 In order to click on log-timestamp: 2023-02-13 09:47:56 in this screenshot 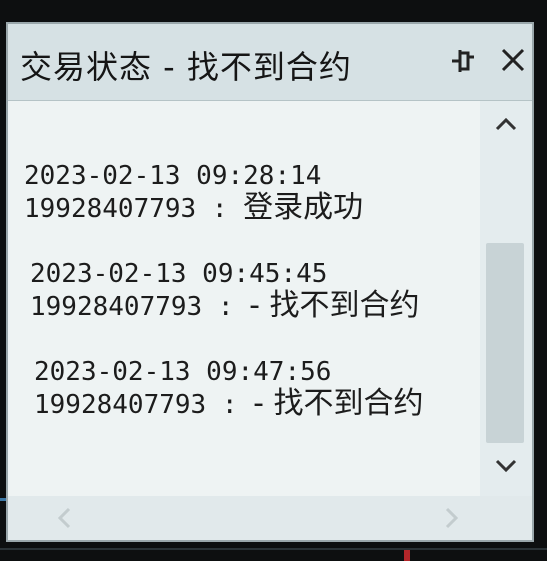, I will do `click(183, 372)`.